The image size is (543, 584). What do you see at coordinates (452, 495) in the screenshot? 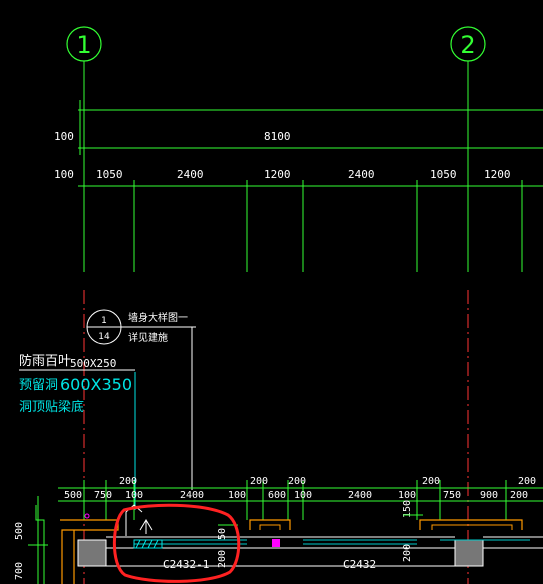
I see `dim-bottom-lower-10: 750` at bounding box center [452, 495].